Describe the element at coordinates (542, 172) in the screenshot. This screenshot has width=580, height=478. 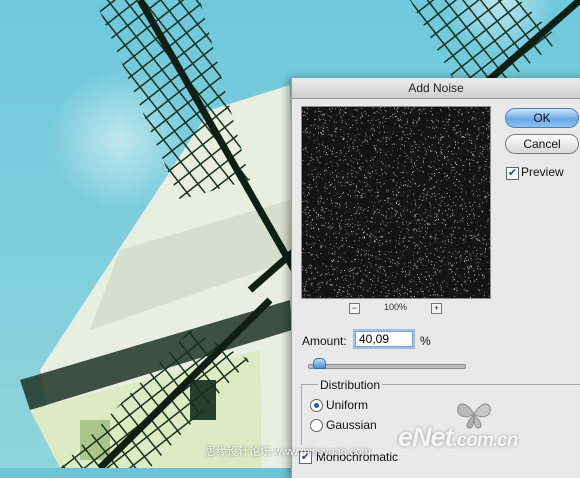
I see `preview-checkbox-label: Preview` at that location.